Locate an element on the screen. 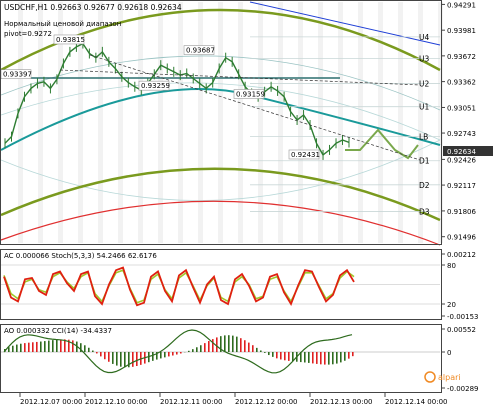 The height and width of the screenshot is (412, 500). pivot-label: U4 is located at coordinates (424, 37).